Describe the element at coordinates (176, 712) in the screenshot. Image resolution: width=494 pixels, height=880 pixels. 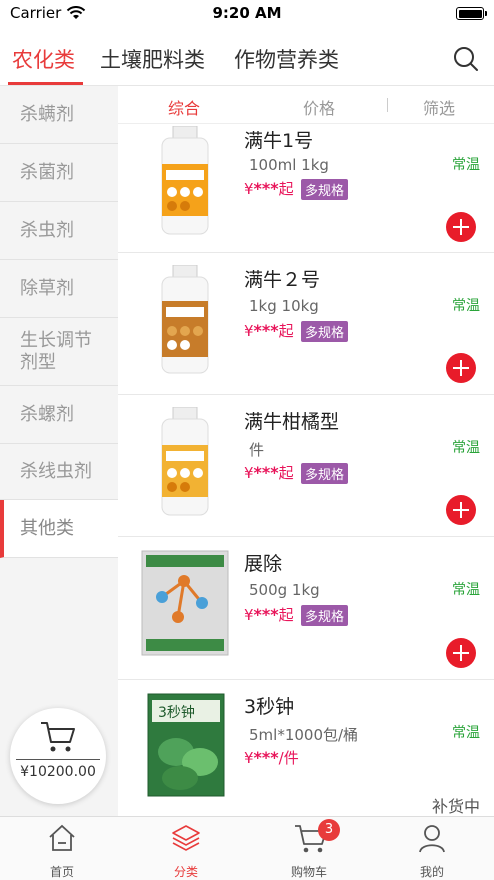
I see `svg-text: 3秒钟` at that location.